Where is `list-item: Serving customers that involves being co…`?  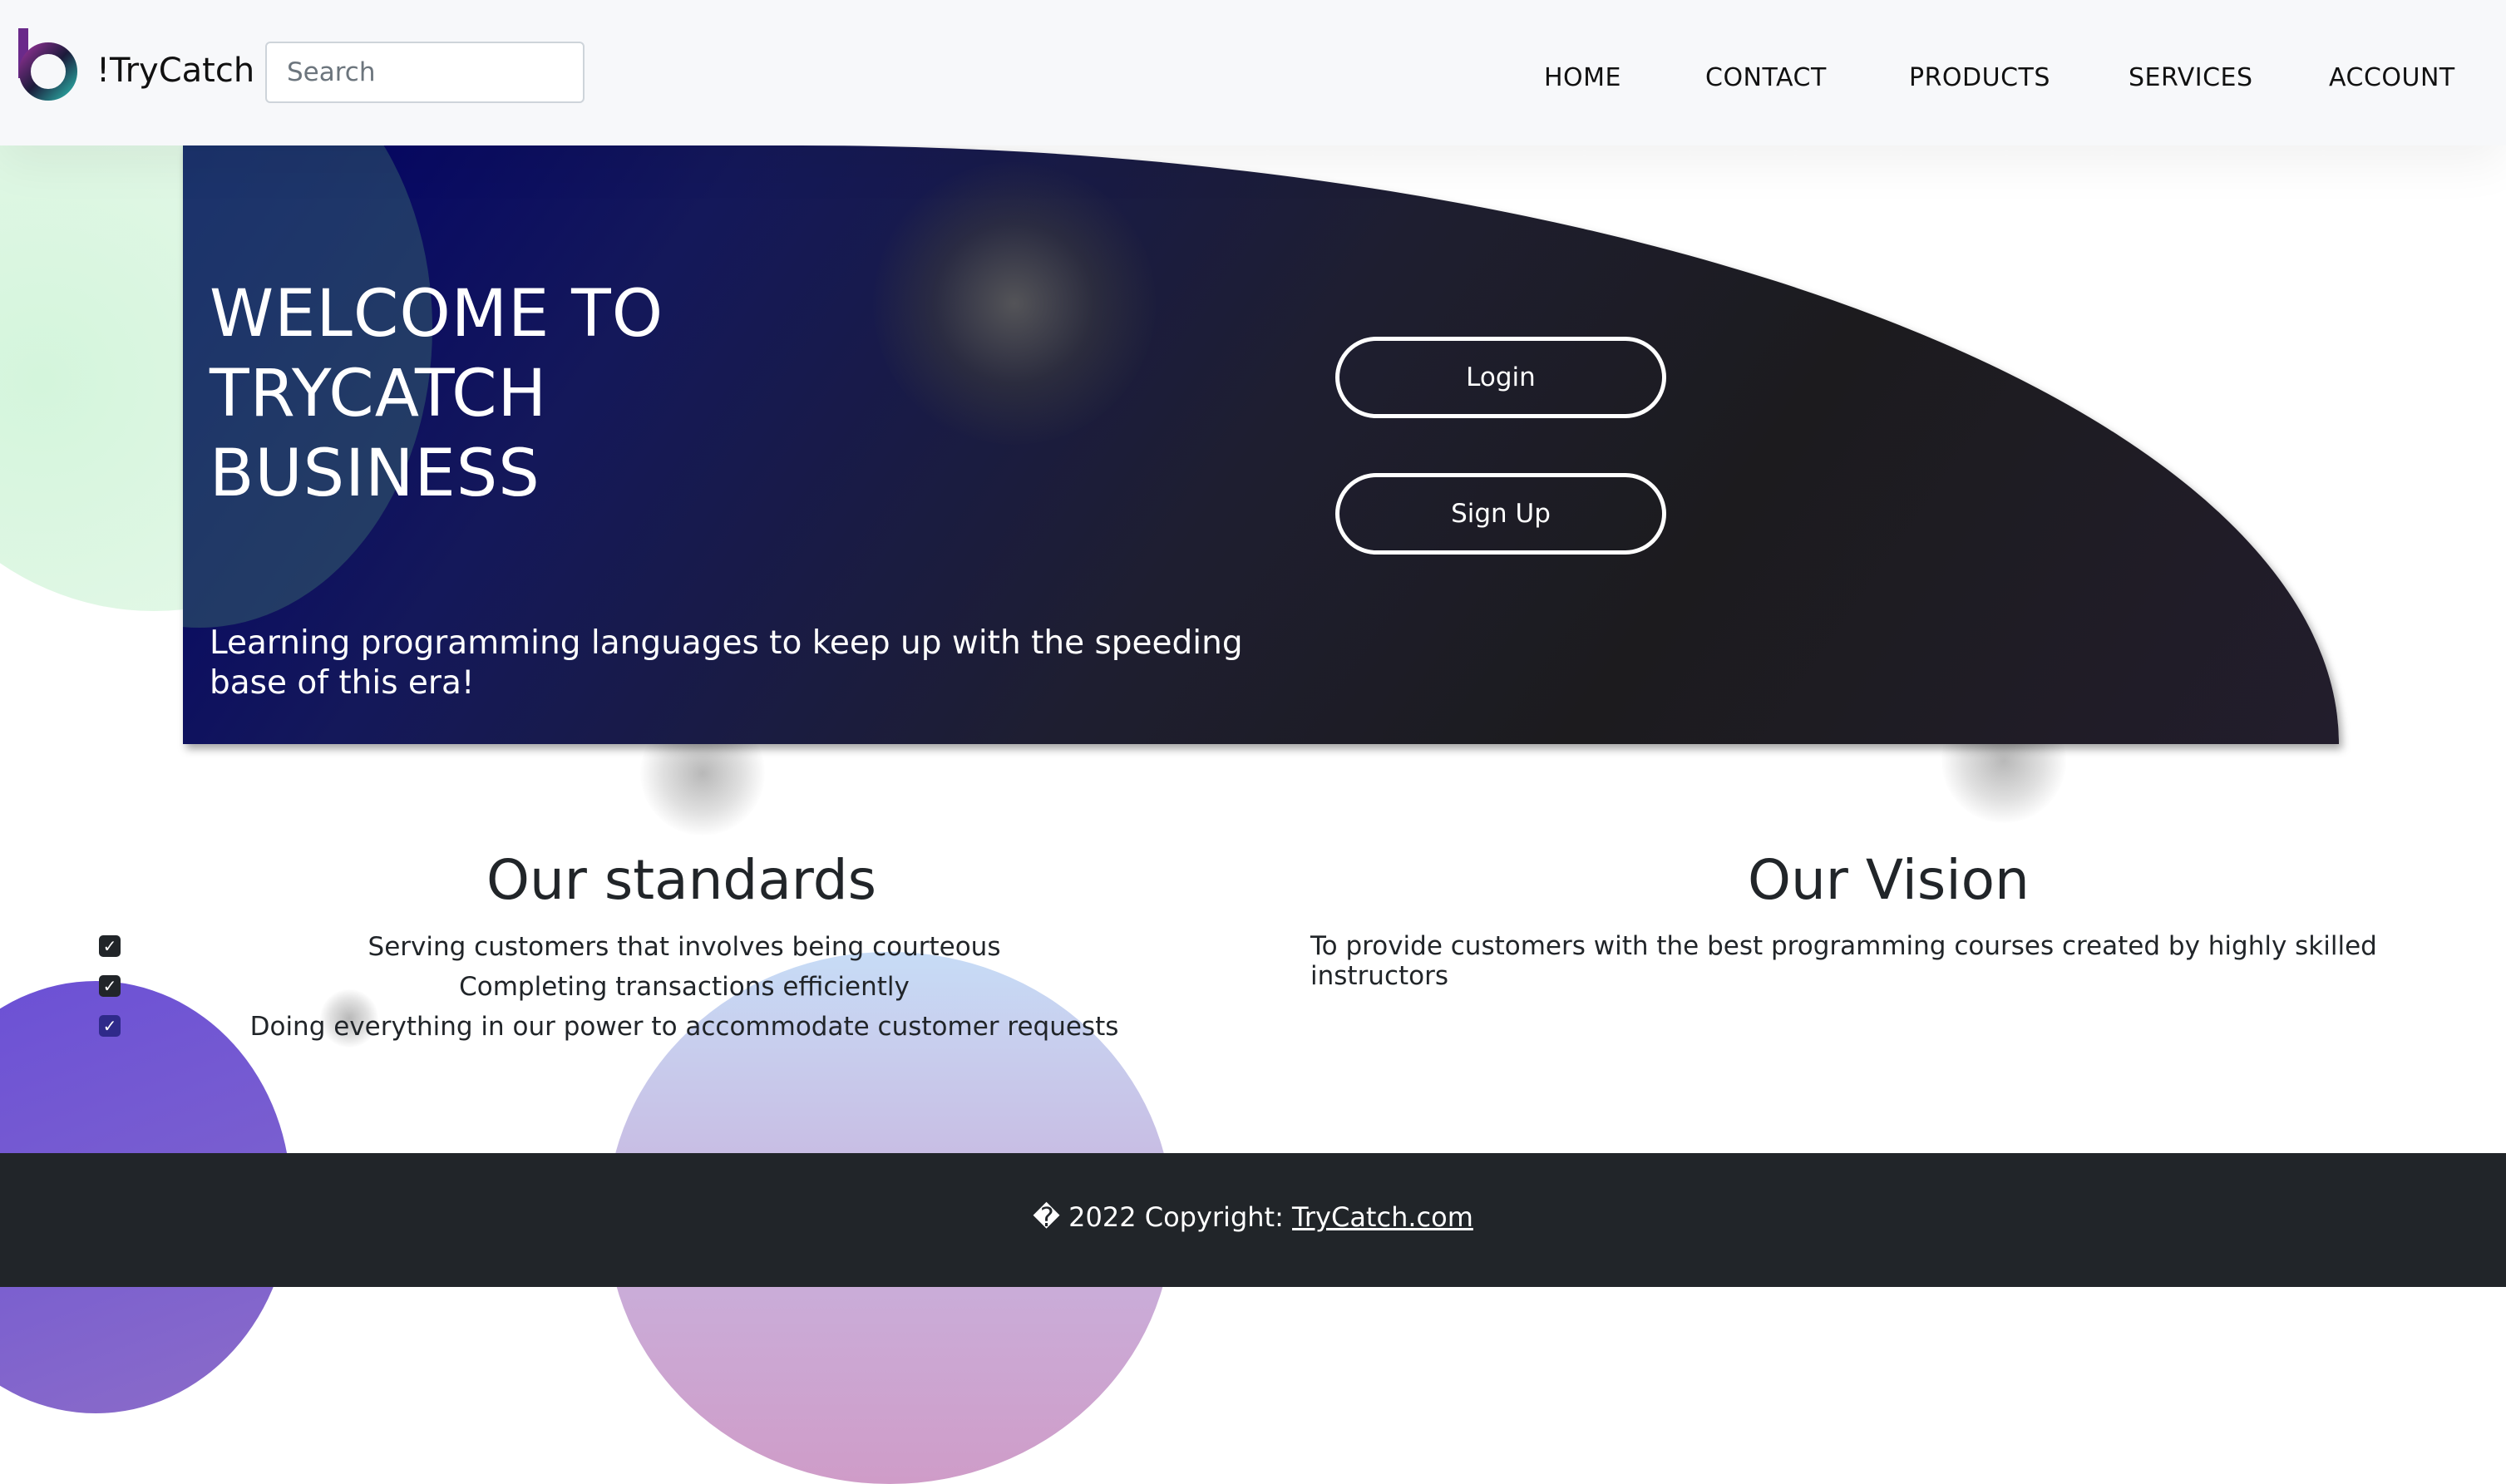
list-item: Serving customers that involves being co… is located at coordinates (684, 947).